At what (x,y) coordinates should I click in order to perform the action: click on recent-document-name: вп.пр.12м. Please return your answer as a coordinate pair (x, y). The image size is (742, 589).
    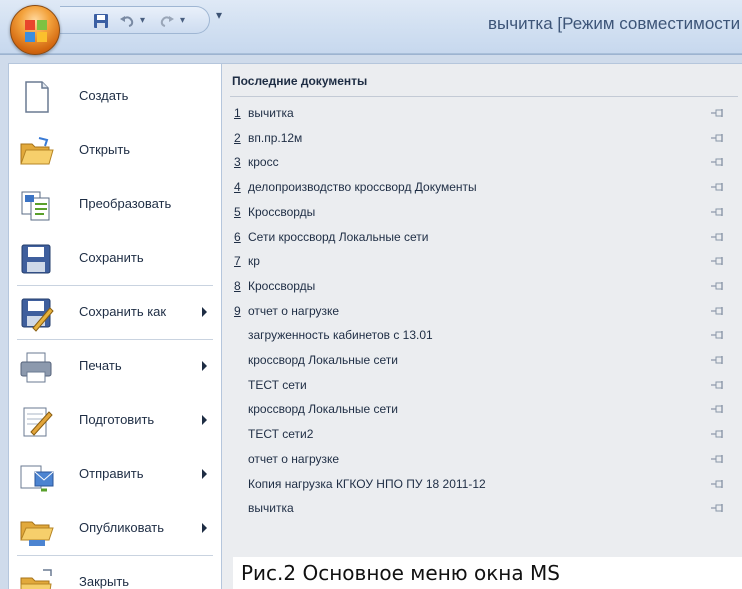
    Looking at the image, I should click on (275, 137).